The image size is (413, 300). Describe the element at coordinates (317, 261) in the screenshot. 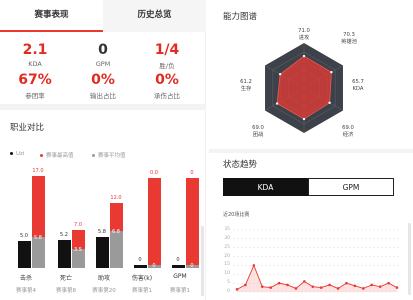

I see `trend-line-chart` at that location.